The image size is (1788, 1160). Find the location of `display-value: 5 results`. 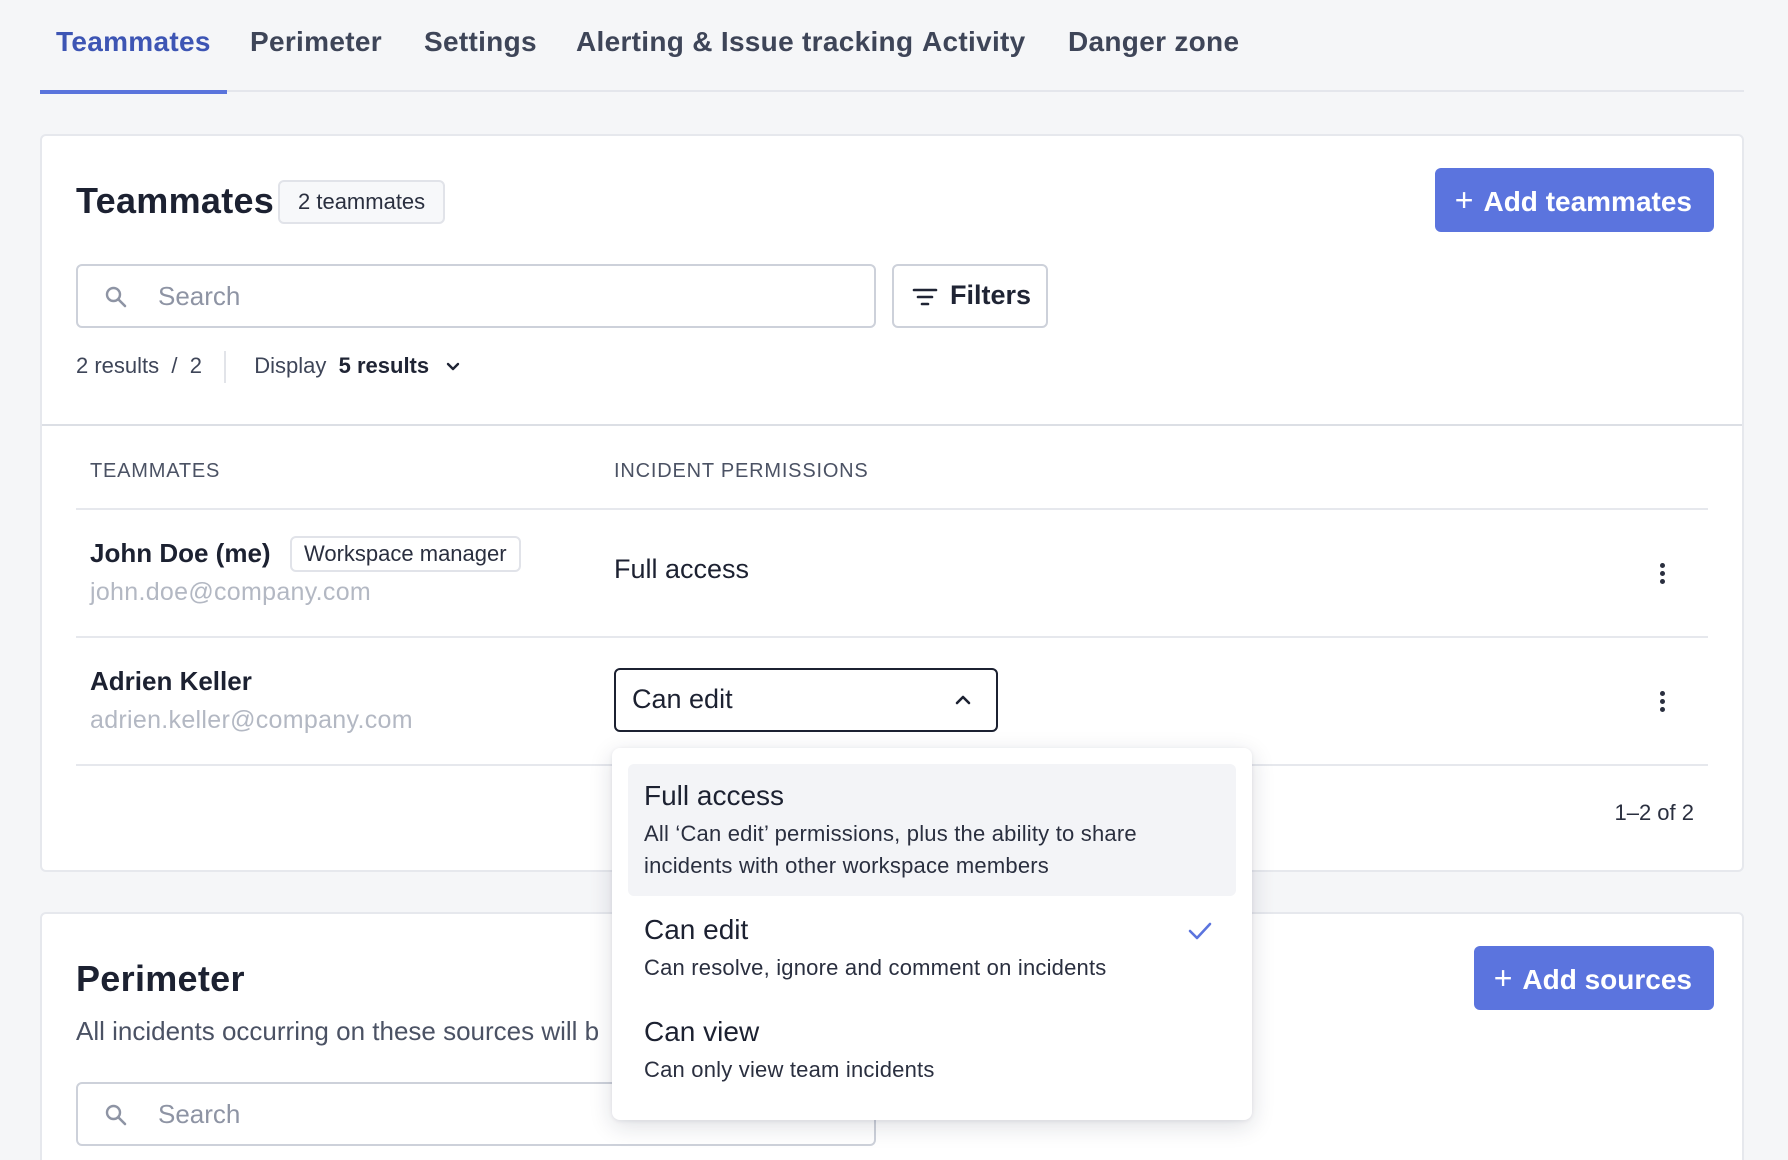

display-value: 5 results is located at coordinates (384, 365).